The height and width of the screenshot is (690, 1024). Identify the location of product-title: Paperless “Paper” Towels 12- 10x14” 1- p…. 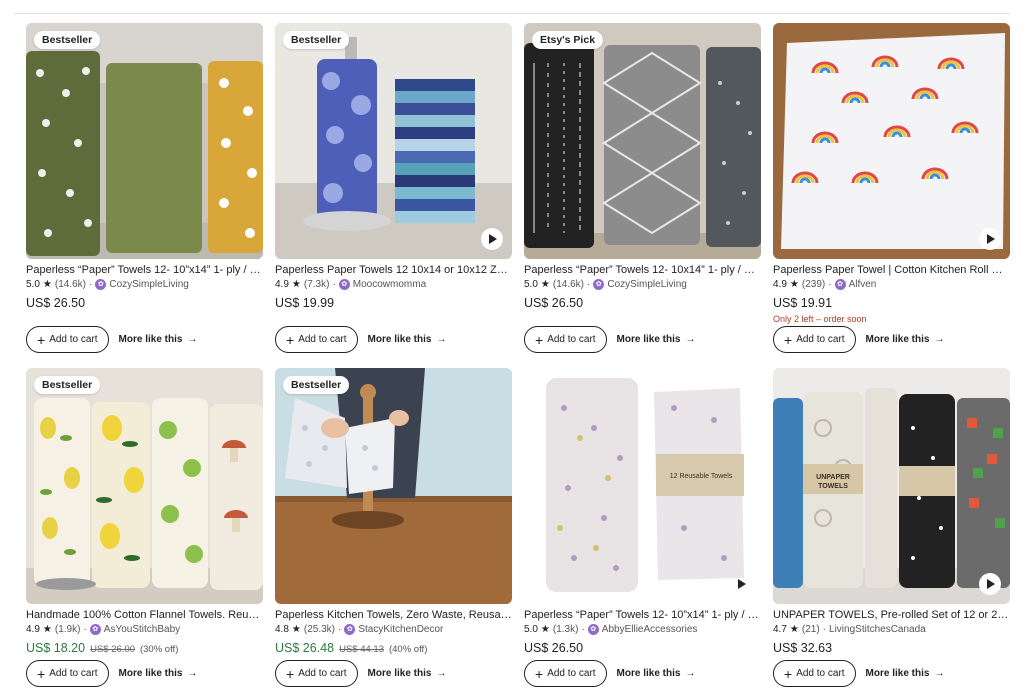
(642, 270).